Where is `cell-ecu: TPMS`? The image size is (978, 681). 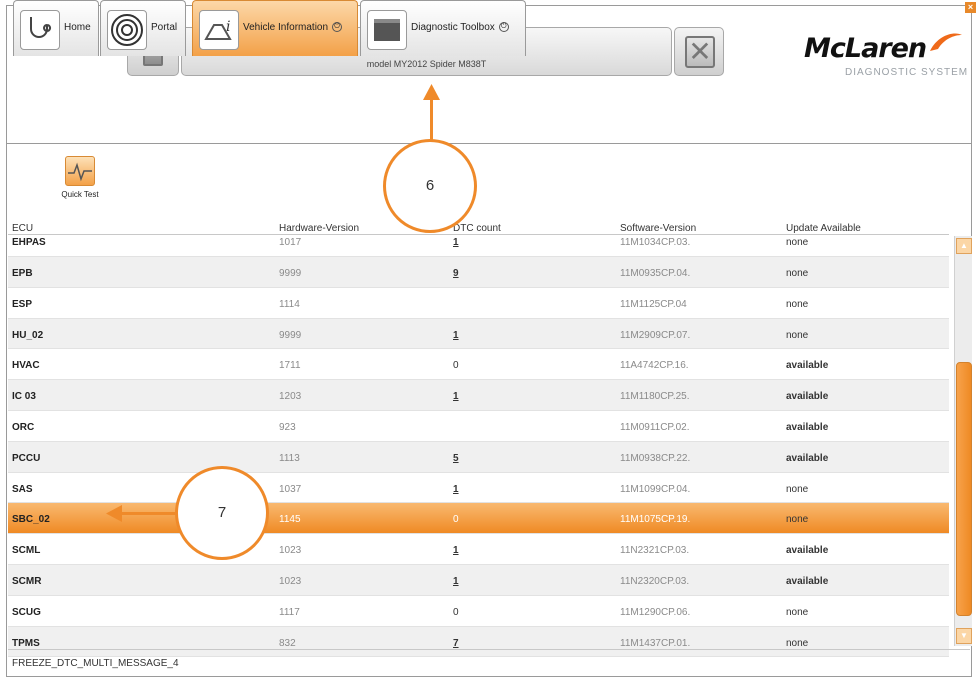
cell-ecu: TPMS is located at coordinates (26, 643).